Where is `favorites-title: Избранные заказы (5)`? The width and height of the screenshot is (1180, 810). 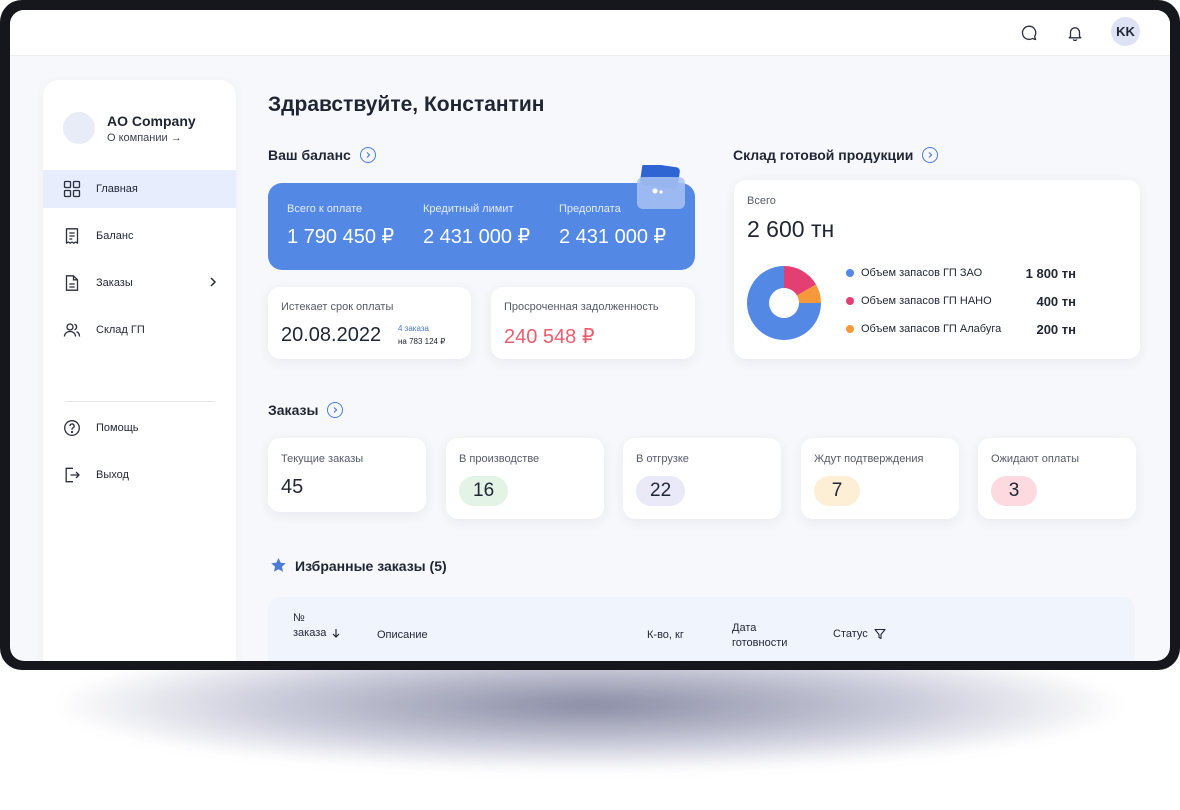 favorites-title: Избранные заказы (5) is located at coordinates (358, 565).